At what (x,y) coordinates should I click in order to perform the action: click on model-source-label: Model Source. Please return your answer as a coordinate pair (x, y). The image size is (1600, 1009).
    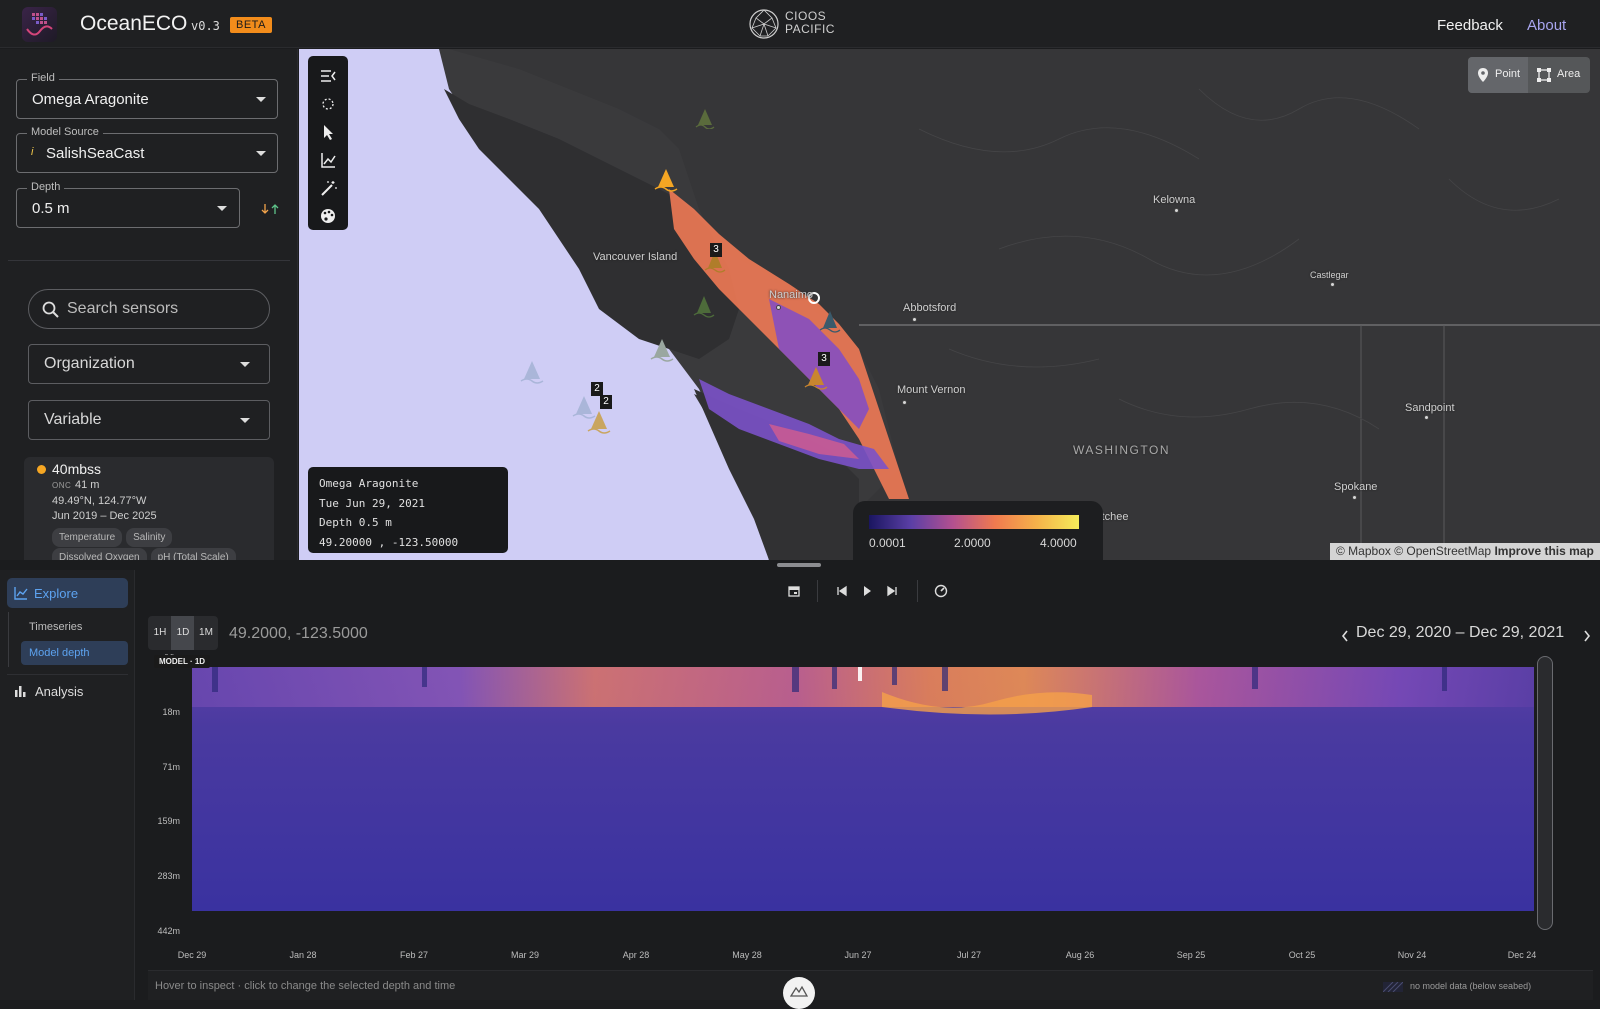
    Looking at the image, I should click on (65, 132).